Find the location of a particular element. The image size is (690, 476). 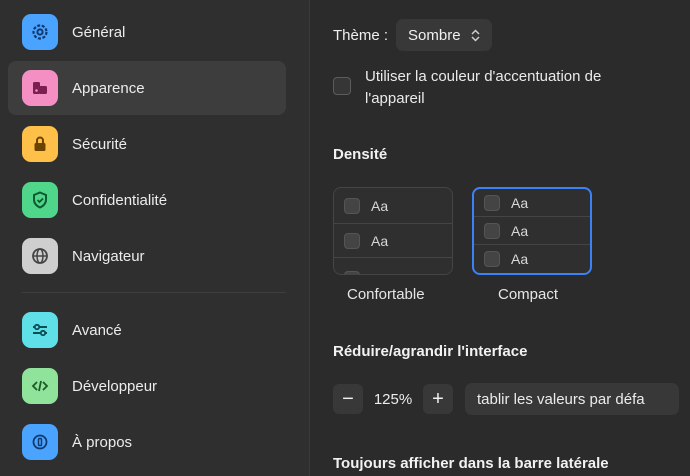

sidebar-item-label: Confidentialité is located at coordinates (120, 200).